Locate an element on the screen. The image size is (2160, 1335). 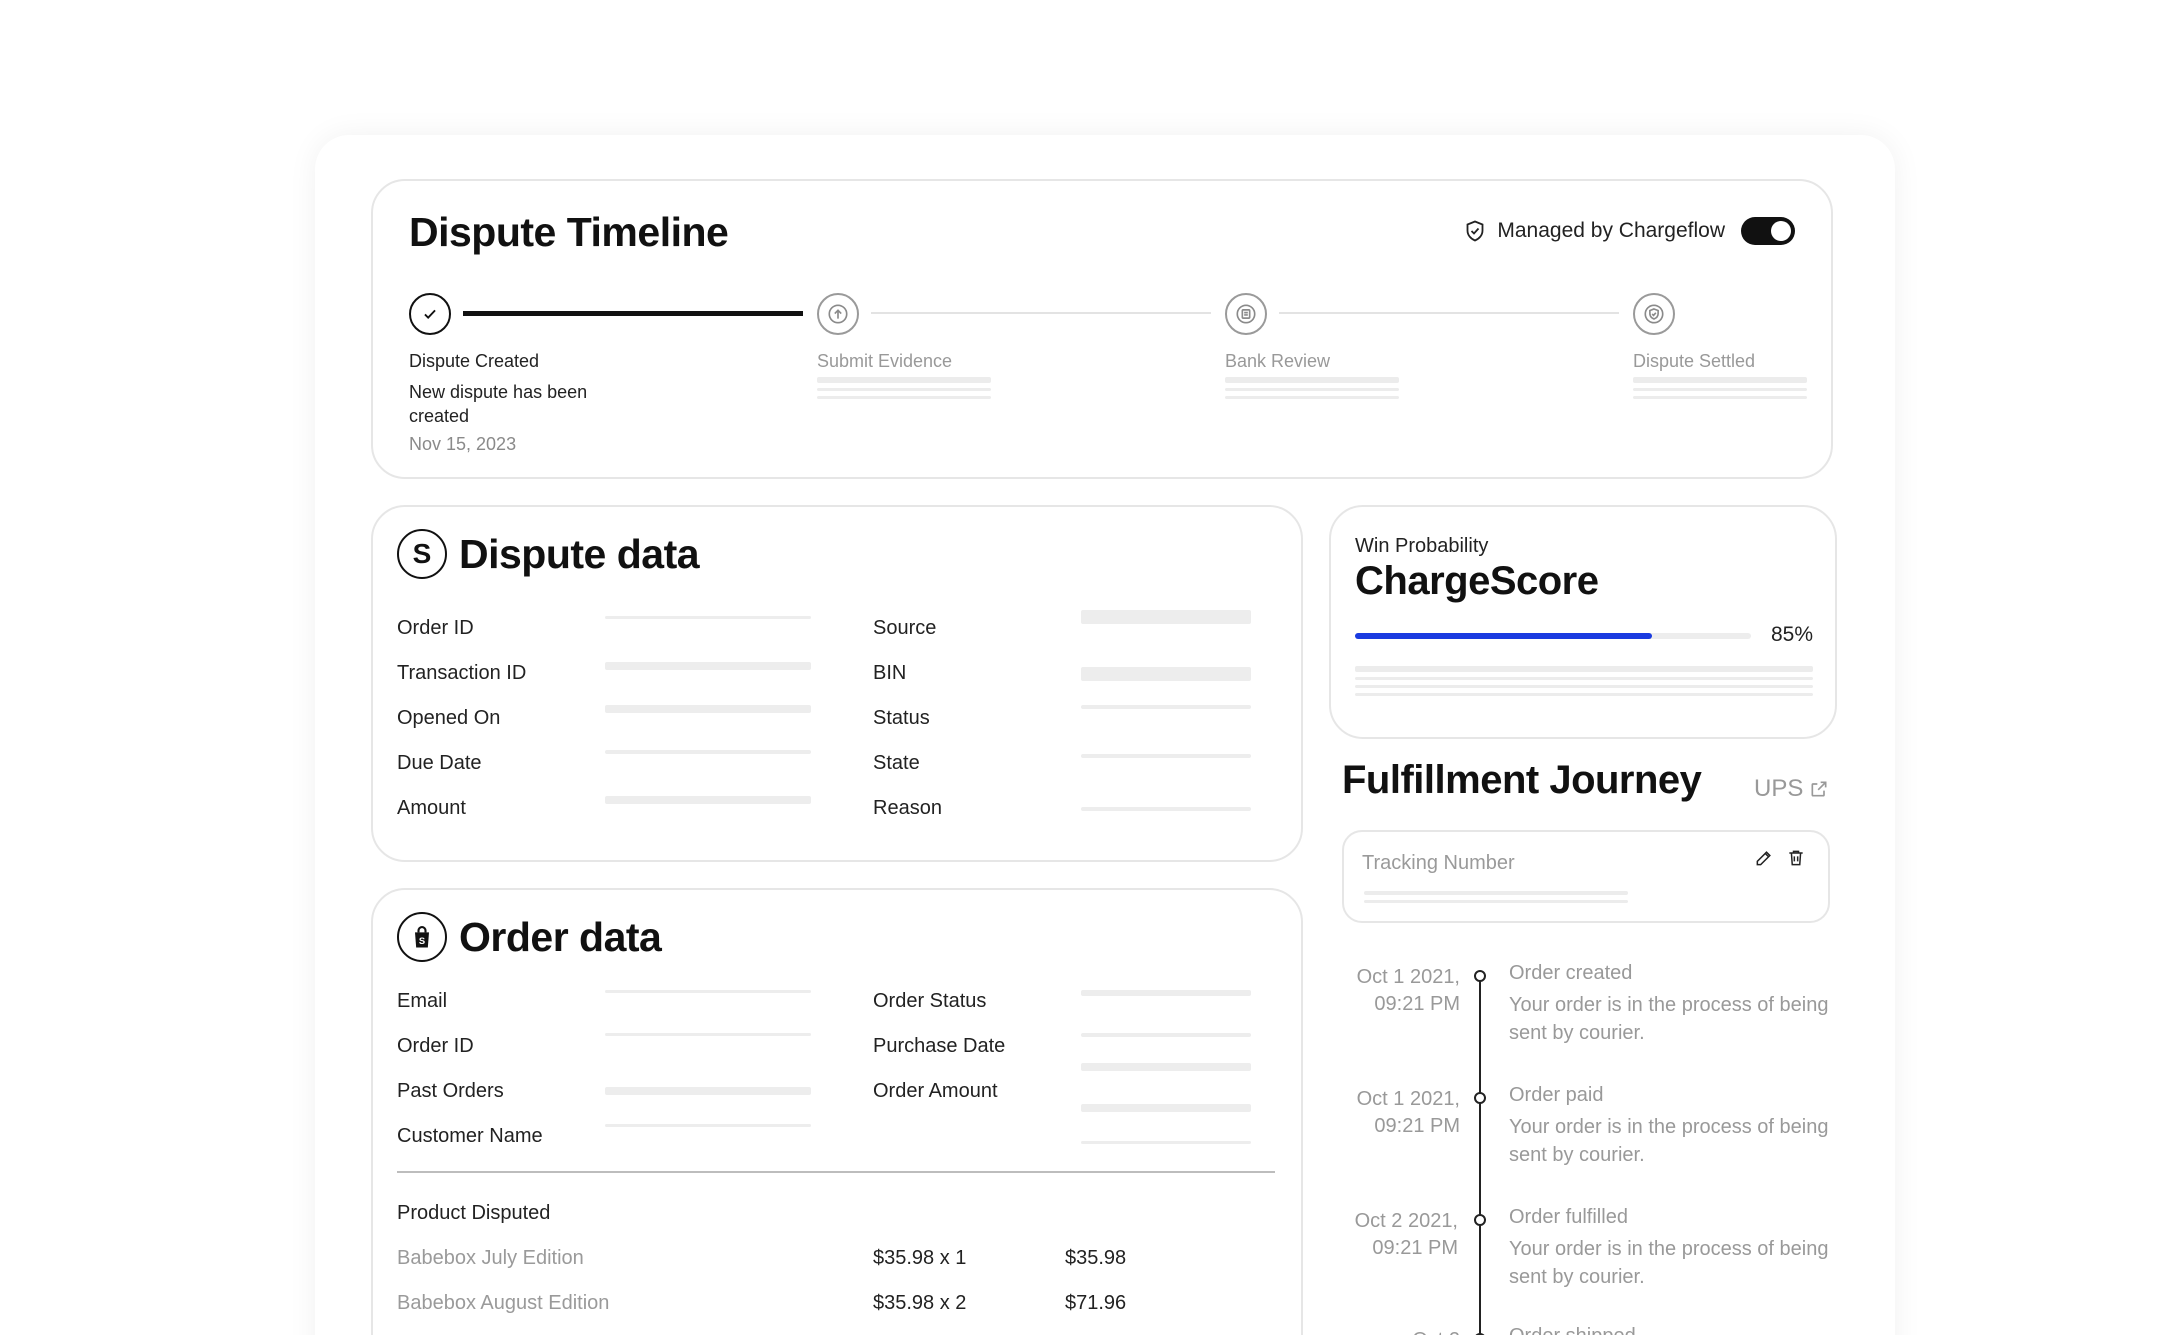
product-total: $71.96 is located at coordinates (1096, 1303).